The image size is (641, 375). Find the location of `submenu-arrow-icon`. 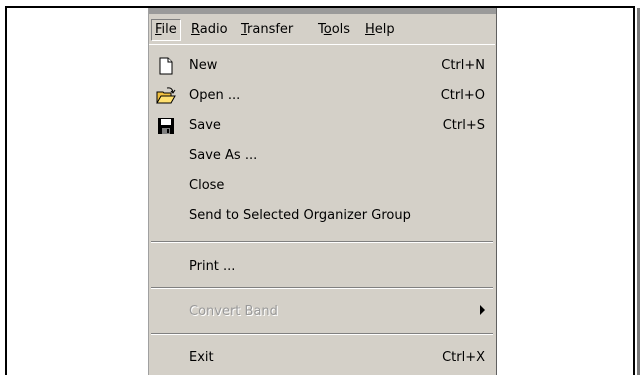

submenu-arrow-icon is located at coordinates (482, 310).